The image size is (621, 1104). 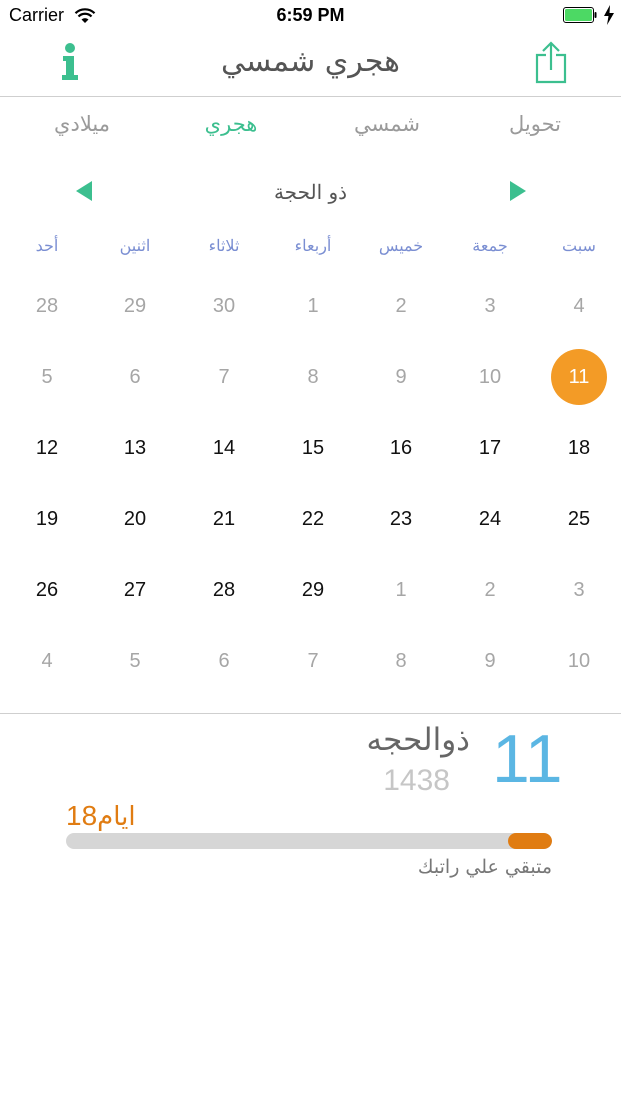 I want to click on page-title: هجري شمسي, so click(x=310, y=61).